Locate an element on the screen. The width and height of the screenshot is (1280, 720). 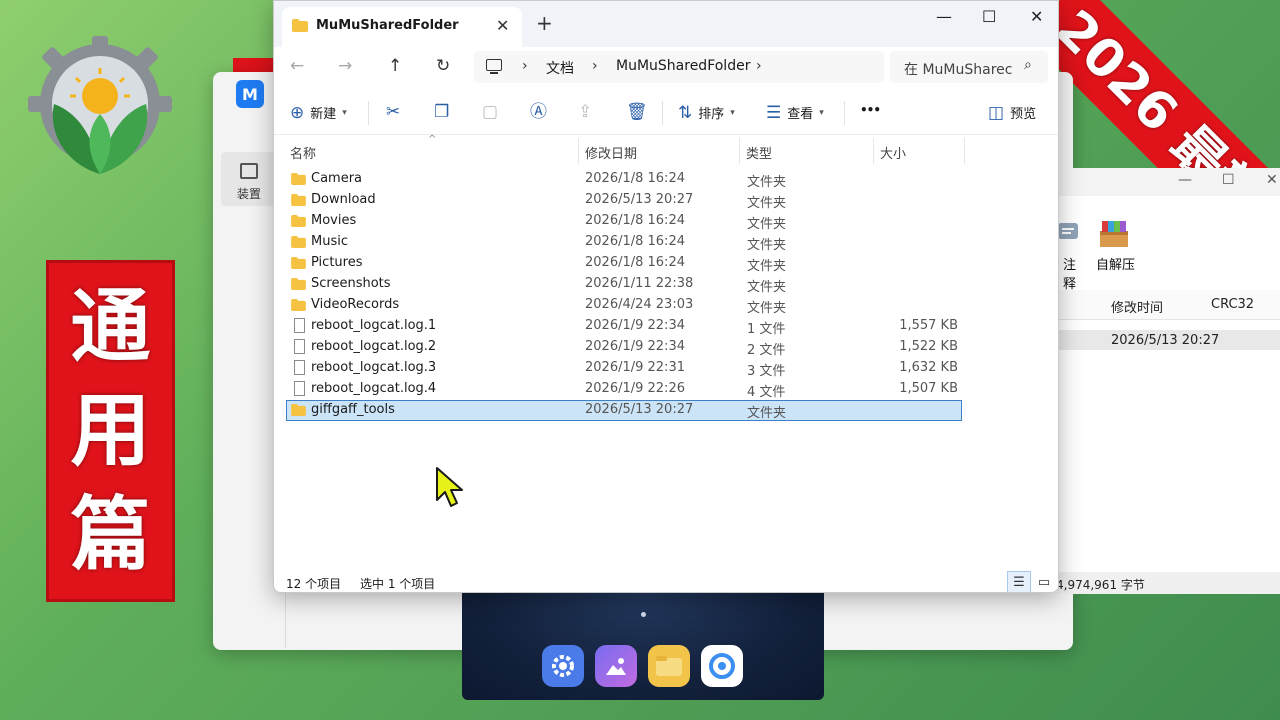
file-row: Download 2026/5/13 20:27 文件夹 is located at coordinates (624, 200).